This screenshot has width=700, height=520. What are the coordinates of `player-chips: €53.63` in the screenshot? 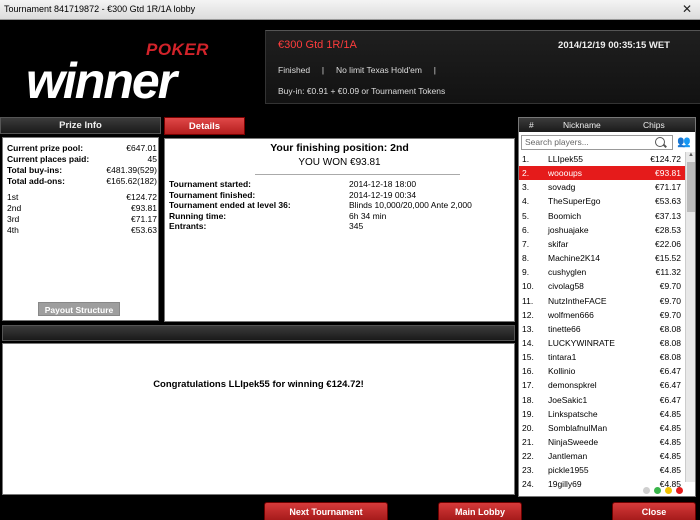 It's located at (668, 201).